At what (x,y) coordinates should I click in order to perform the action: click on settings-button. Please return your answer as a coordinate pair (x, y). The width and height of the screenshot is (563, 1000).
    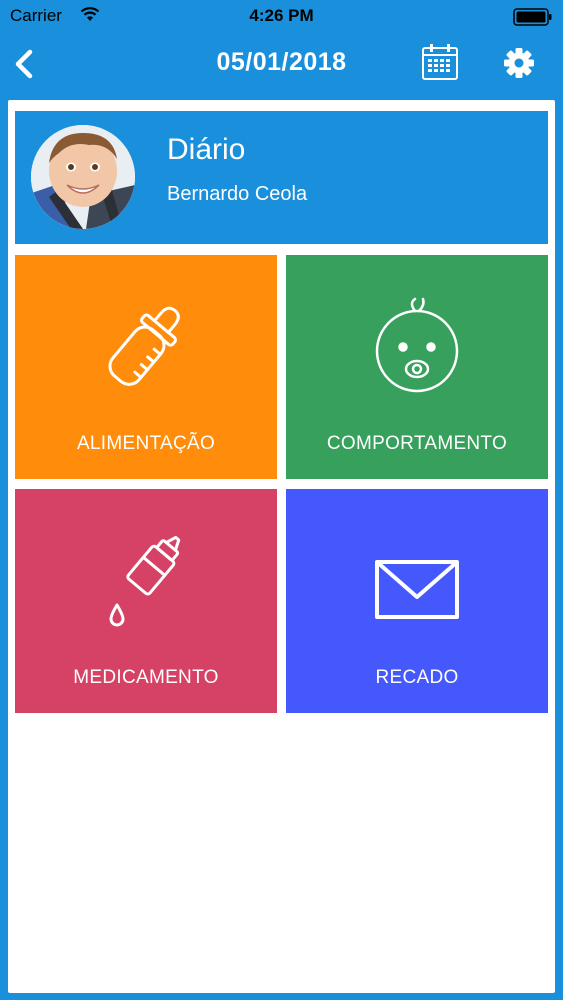
    Looking at the image, I should click on (519, 63).